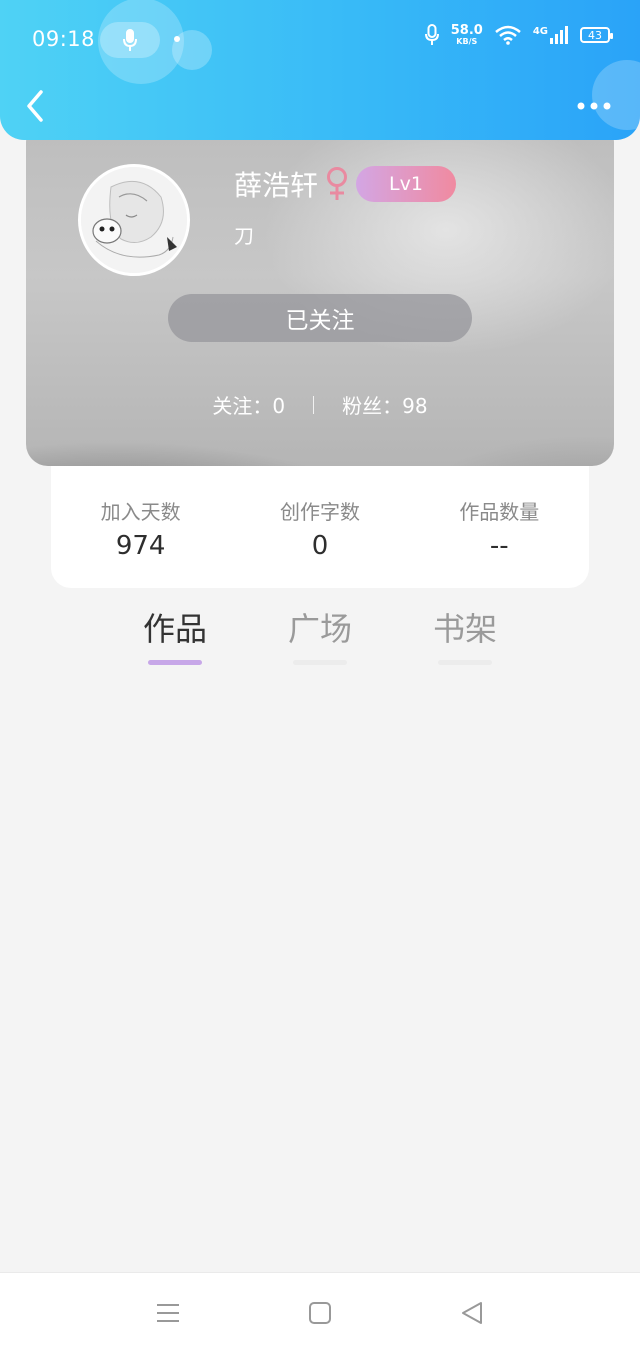 The width and height of the screenshot is (640, 1351). Describe the element at coordinates (508, 35) in the screenshot. I see `wifi-icon` at that location.